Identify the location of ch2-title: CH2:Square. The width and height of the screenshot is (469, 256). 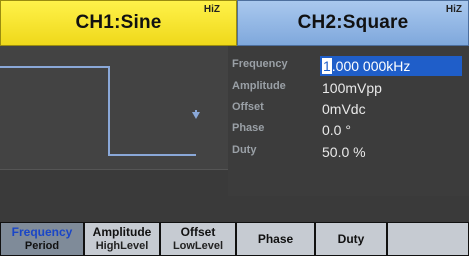
(353, 22).